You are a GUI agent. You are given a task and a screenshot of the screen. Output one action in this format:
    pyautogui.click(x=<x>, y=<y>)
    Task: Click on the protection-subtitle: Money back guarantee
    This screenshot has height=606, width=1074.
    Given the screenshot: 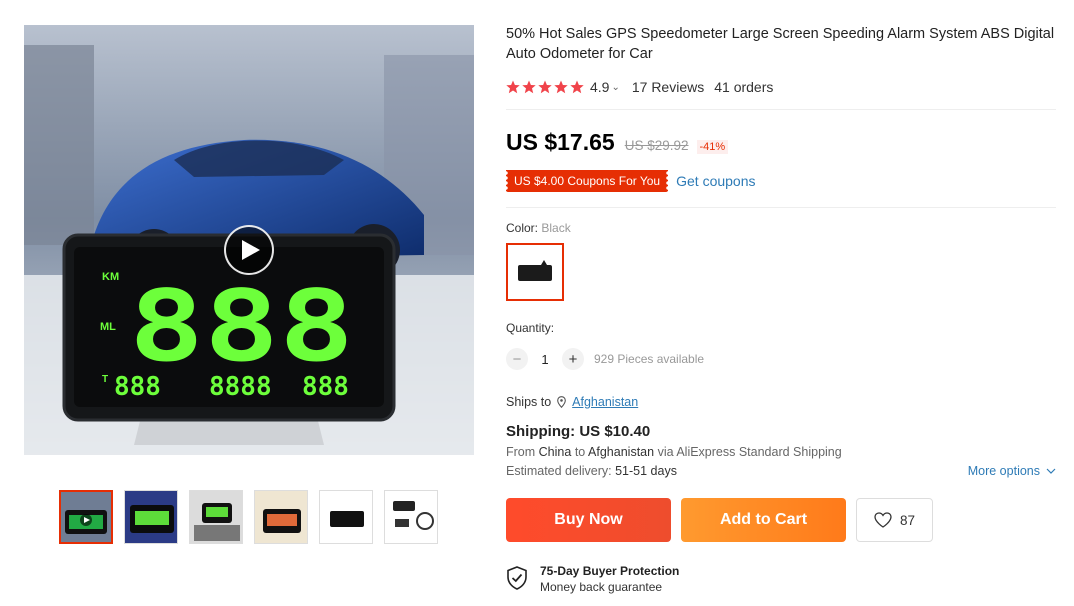 What is the action you would take?
    pyautogui.click(x=601, y=587)
    